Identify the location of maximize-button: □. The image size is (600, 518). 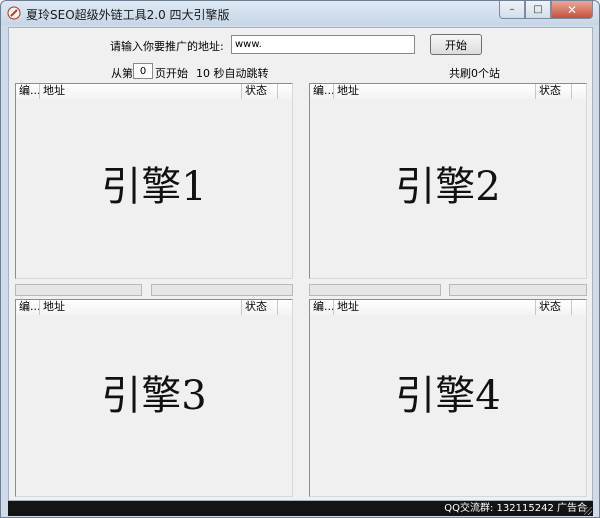
(538, 10).